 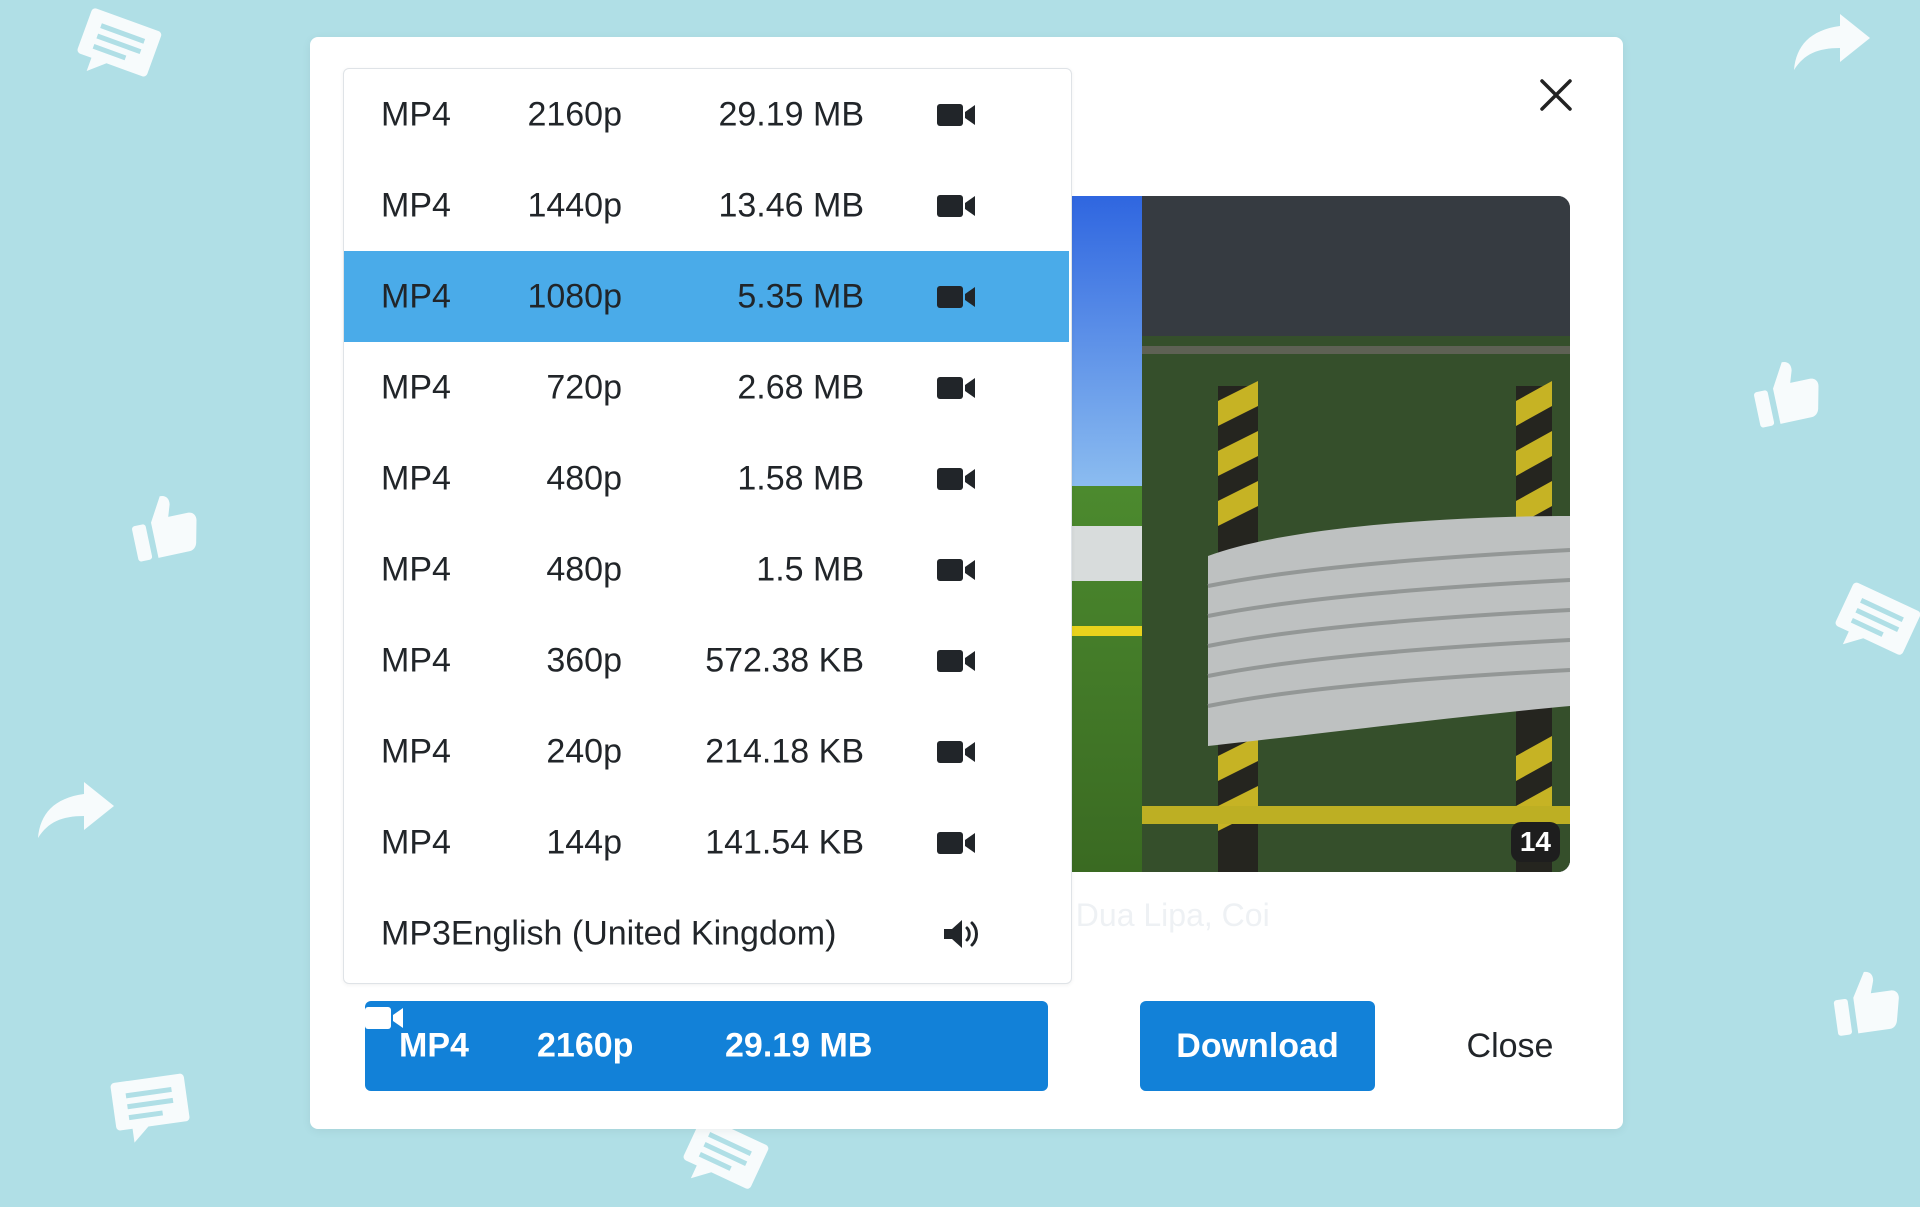 What do you see at coordinates (800, 478) in the screenshot?
I see `option-size: 1.58 MB` at bounding box center [800, 478].